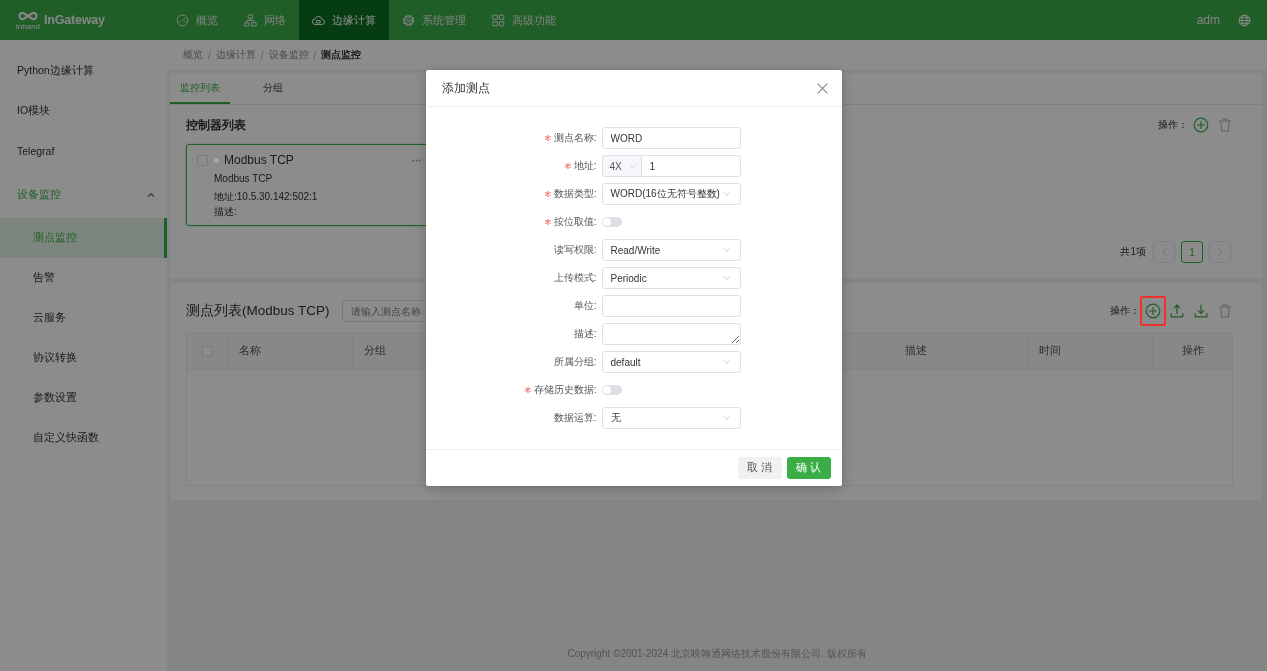  I want to click on controller-name: Modbus TCP, so click(259, 160).